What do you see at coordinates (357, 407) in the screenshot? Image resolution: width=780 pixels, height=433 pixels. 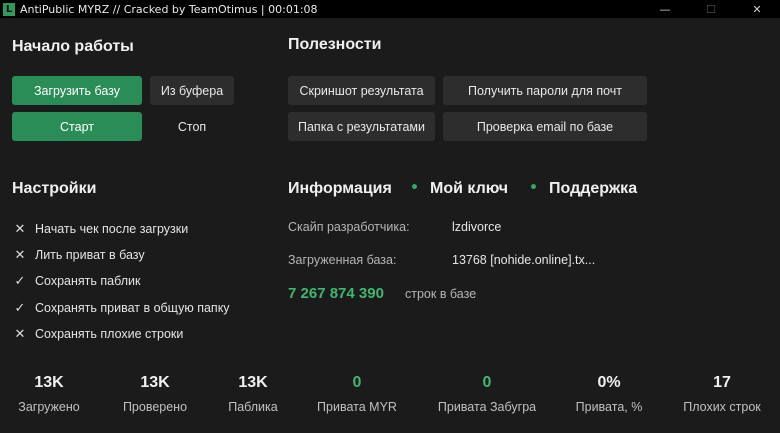 I see `stat-label: Привата MYR` at bounding box center [357, 407].